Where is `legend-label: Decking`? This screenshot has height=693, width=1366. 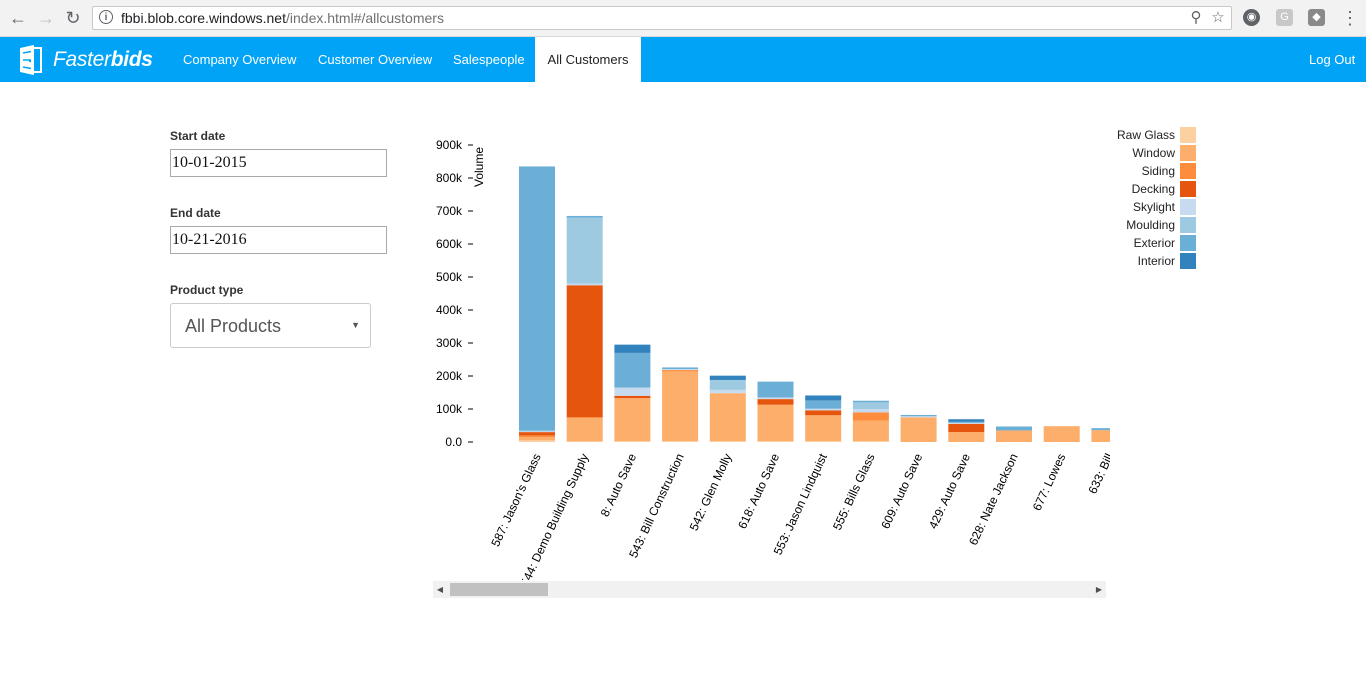
legend-label: Decking is located at coordinates (1153, 189).